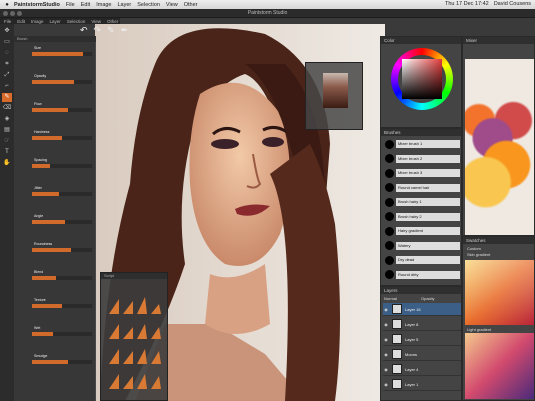  What do you see at coordinates (422, 309) in the screenshot?
I see `layer-row: ◉ Layer 16` at bounding box center [422, 309].